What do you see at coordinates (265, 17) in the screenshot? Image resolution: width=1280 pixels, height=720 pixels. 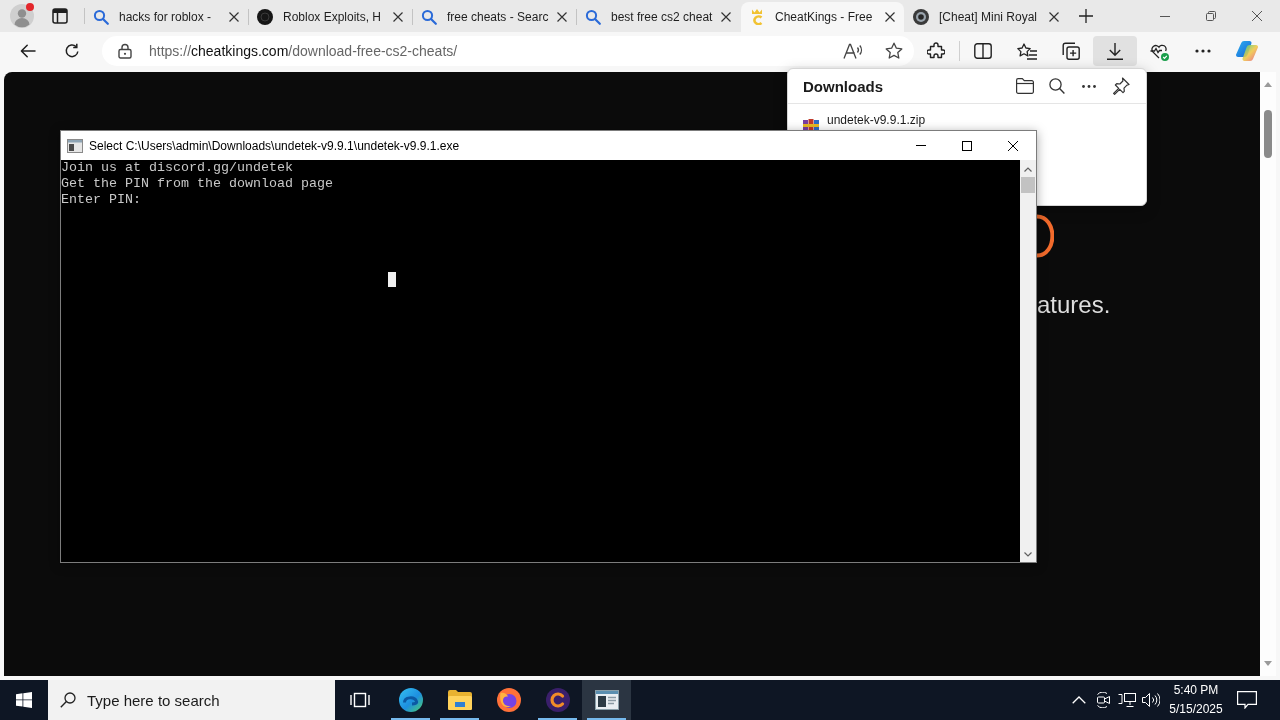 I see `dark-disc-icon` at bounding box center [265, 17].